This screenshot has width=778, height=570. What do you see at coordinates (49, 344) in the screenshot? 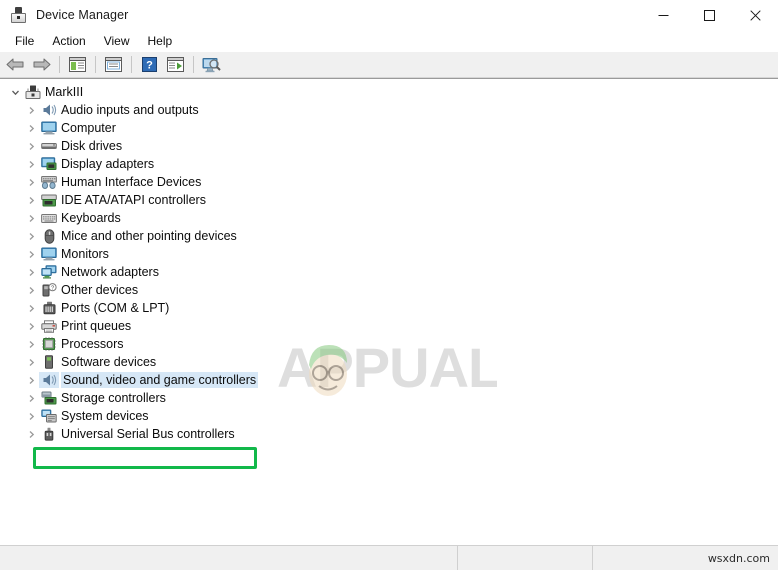
I see `processor-icon` at bounding box center [49, 344].